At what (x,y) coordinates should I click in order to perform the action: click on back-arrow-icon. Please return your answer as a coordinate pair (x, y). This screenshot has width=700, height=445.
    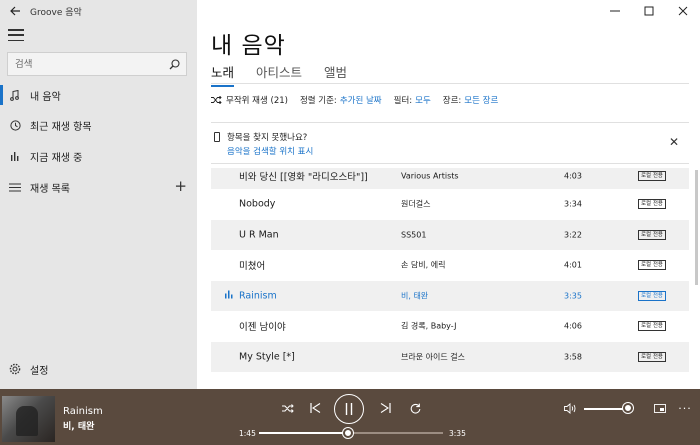
    Looking at the image, I should click on (14, 11).